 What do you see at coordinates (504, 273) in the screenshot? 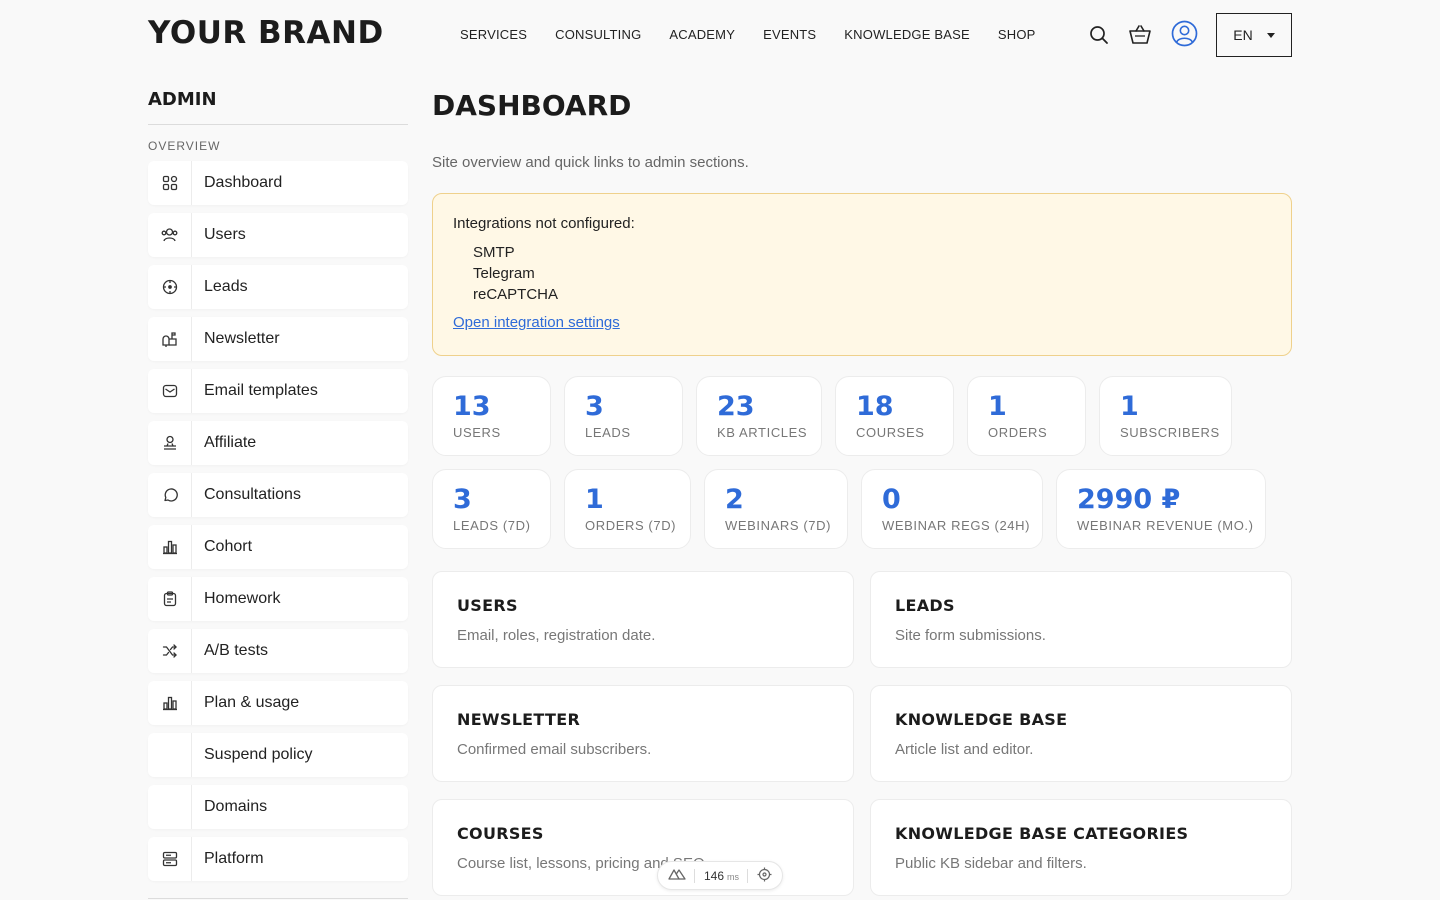
I see `alert-item: Telegram` at bounding box center [504, 273].